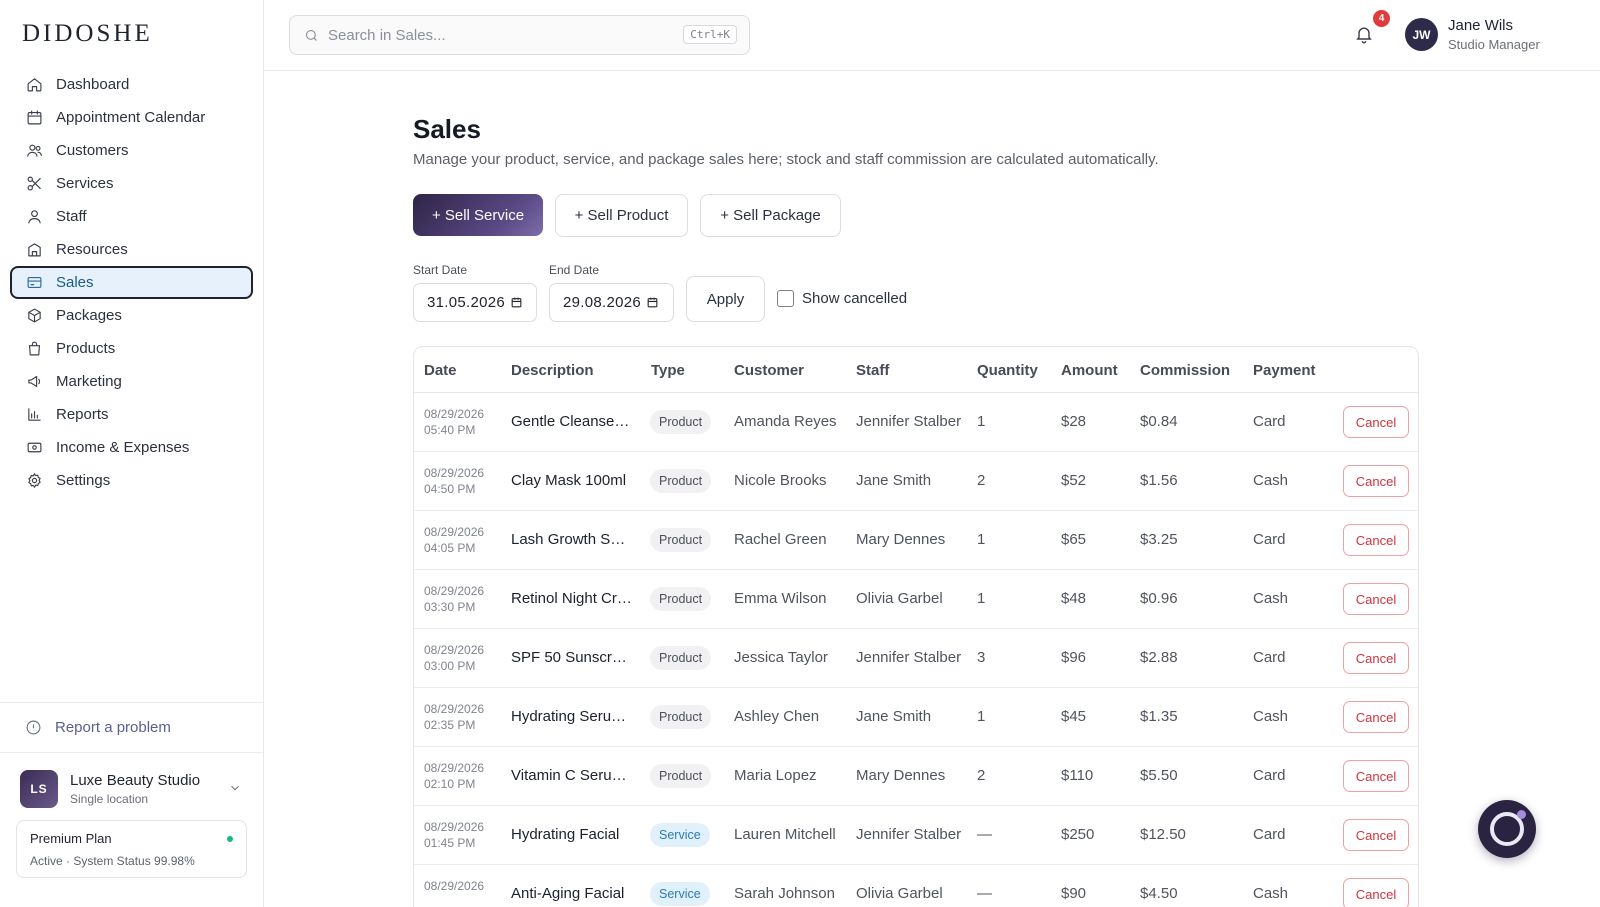  Describe the element at coordinates (1074, 716) in the screenshot. I see `row-amount: $45` at that location.